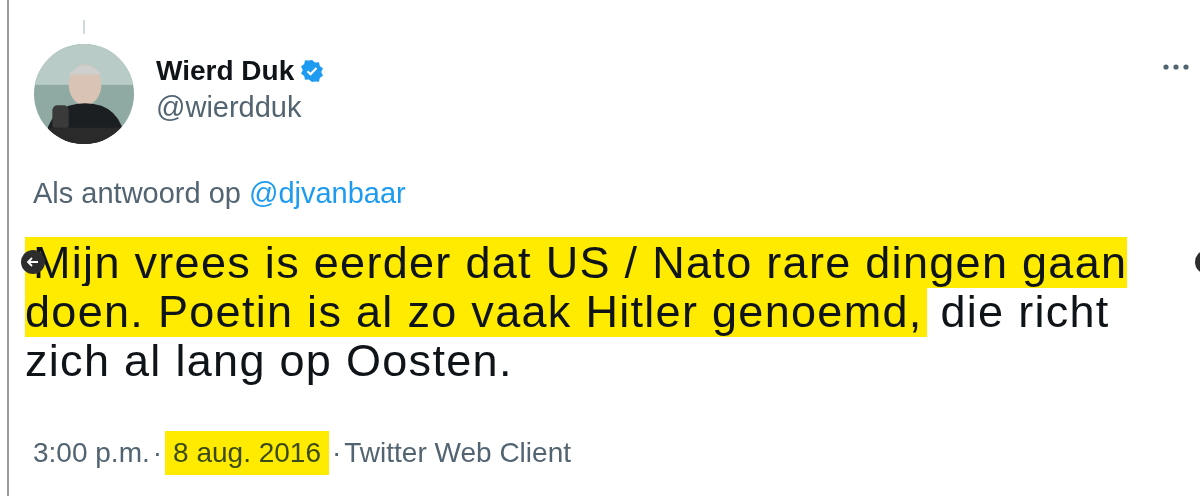 The width and height of the screenshot is (1200, 496). I want to click on more-options-icon, so click(1176, 67).